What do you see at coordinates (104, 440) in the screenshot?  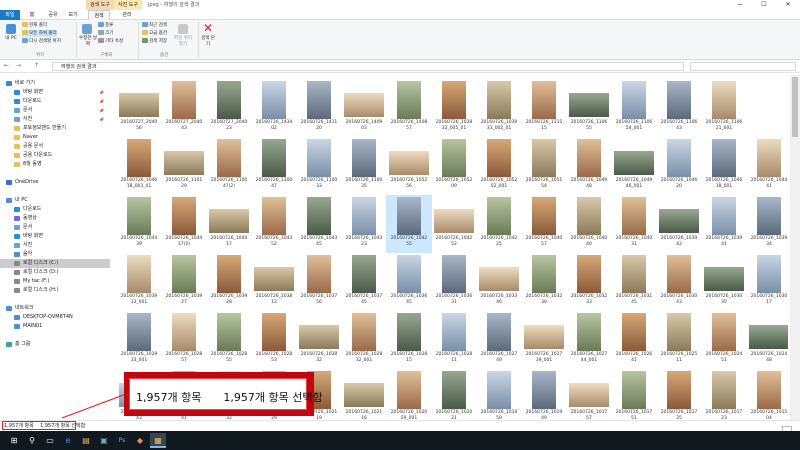 I see `store-icon: ▣` at bounding box center [104, 440].